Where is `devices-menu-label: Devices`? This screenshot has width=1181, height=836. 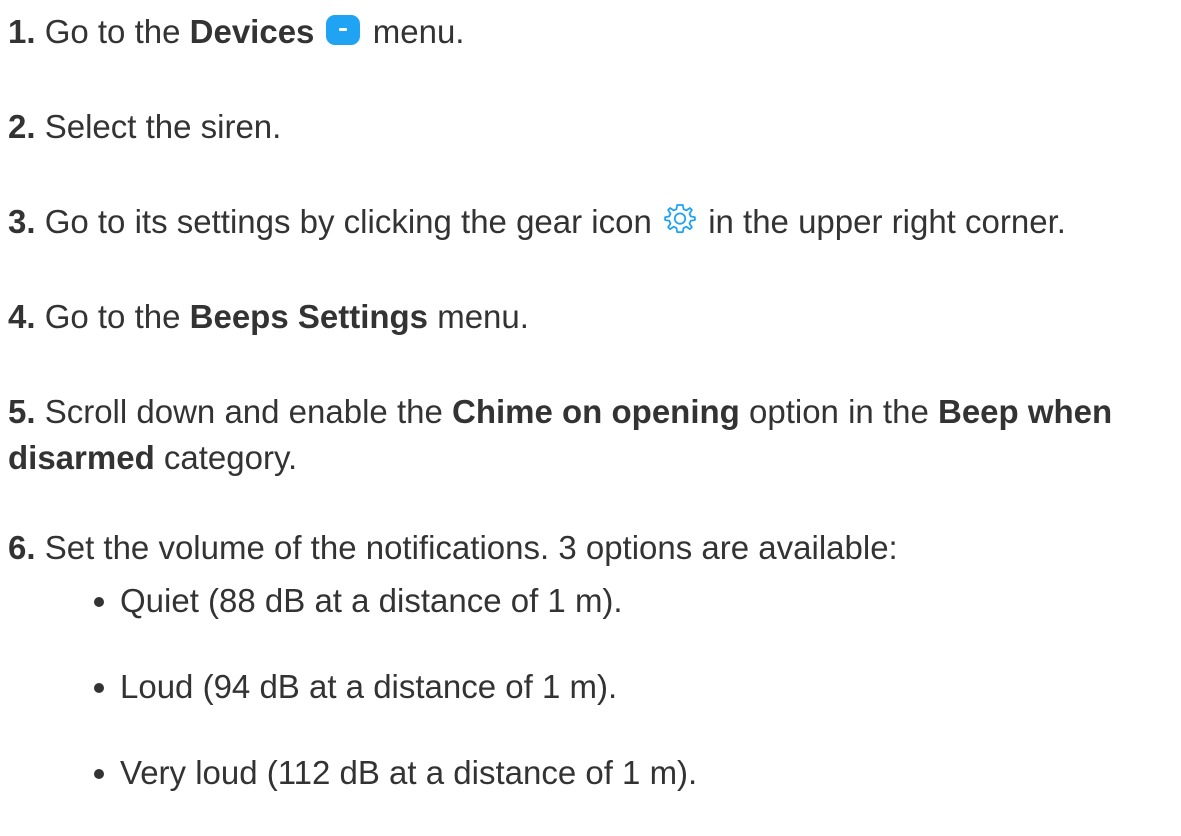 devices-menu-label: Devices is located at coordinates (252, 31).